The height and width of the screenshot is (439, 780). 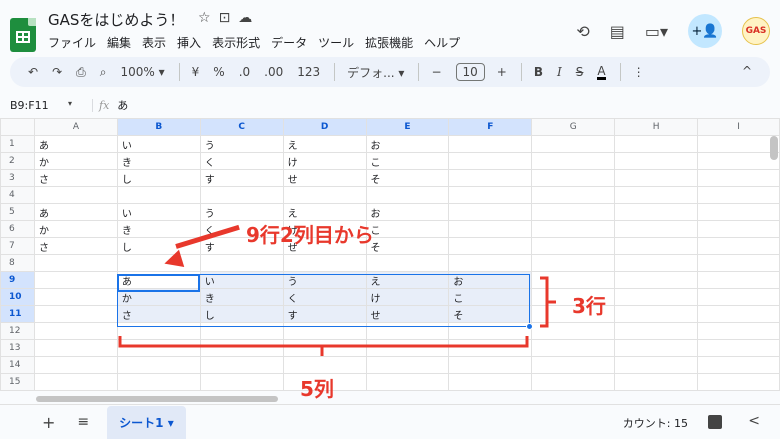 I want to click on font-select: デフォ... ▾, so click(x=375, y=72).